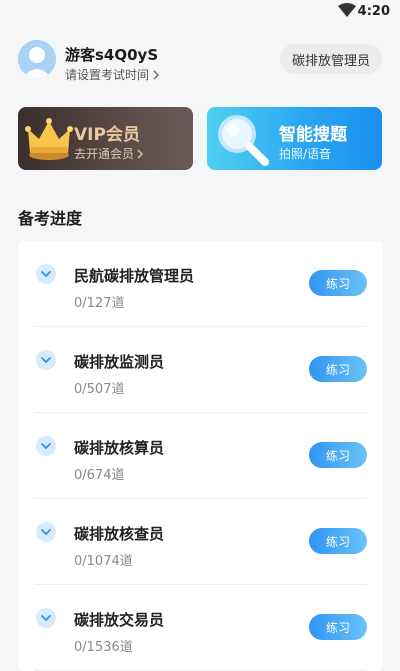 The image size is (400, 671). I want to click on feature-cards: VIP会员 去开通会员 智能搜题 拍照/语音, so click(200, 139).